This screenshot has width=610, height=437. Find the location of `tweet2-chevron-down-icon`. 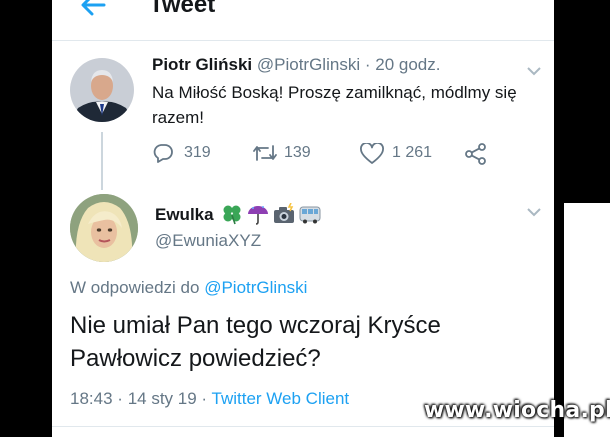

tweet2-chevron-down-icon is located at coordinates (534, 212).